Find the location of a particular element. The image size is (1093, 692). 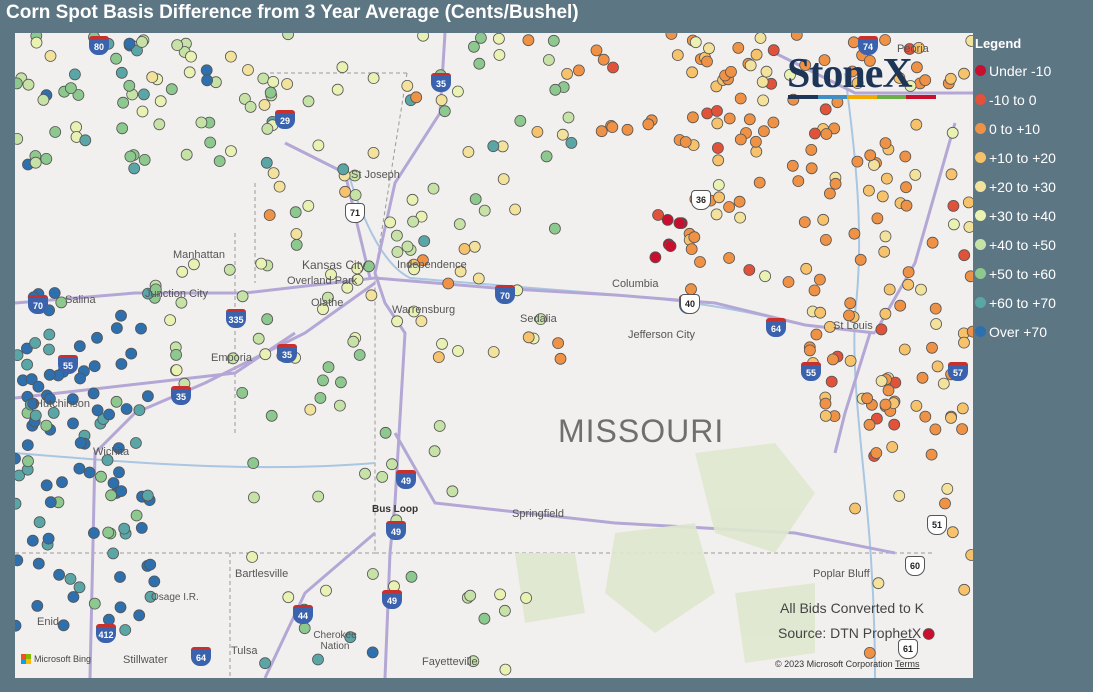

terms-link: Terms is located at coordinates (907, 664).